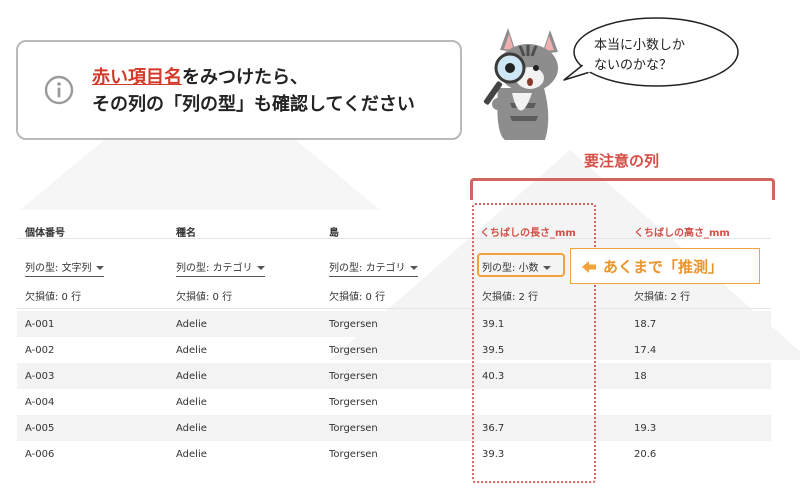  Describe the element at coordinates (639, 56) in the screenshot. I see `bubble-text: 本当に小数しか ないのかな？` at that location.